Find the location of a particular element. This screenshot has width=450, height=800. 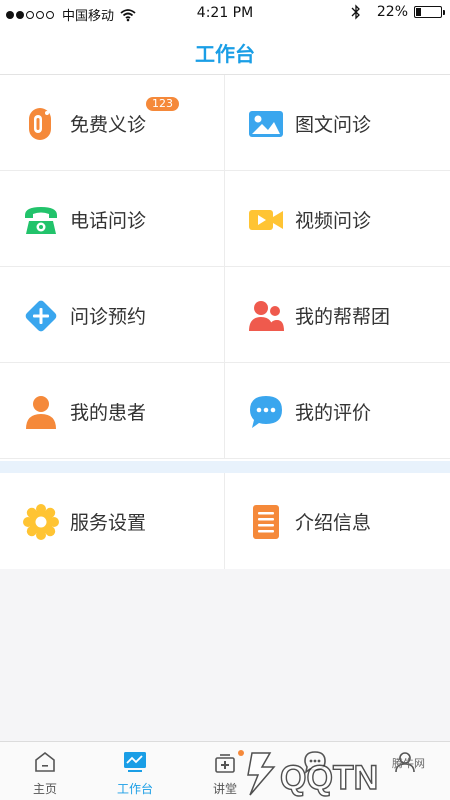

settings-grid: 服务设置 介绍信息 is located at coordinates (225, 521).